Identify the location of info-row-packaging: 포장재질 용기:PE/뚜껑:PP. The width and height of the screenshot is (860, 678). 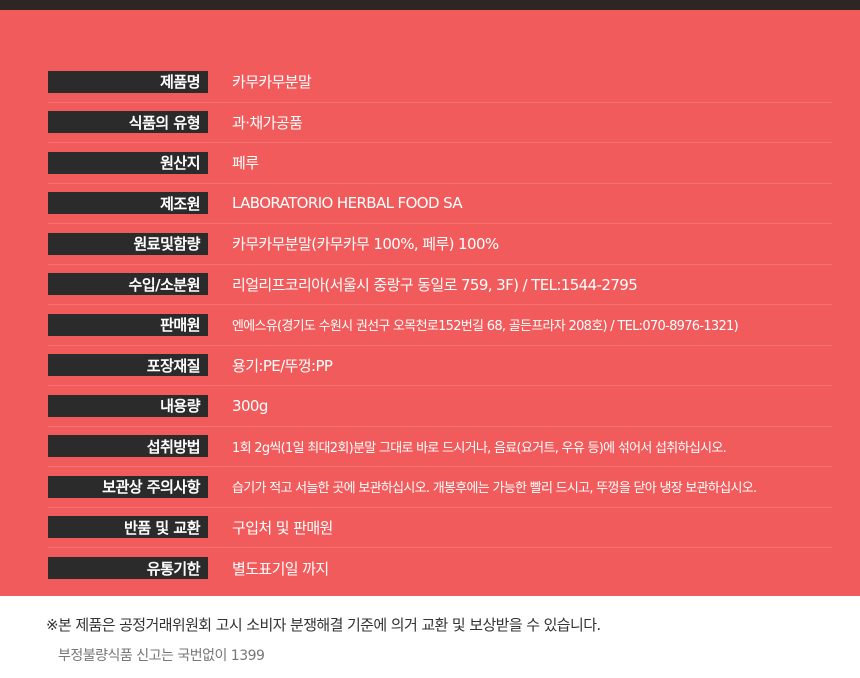
(440, 366).